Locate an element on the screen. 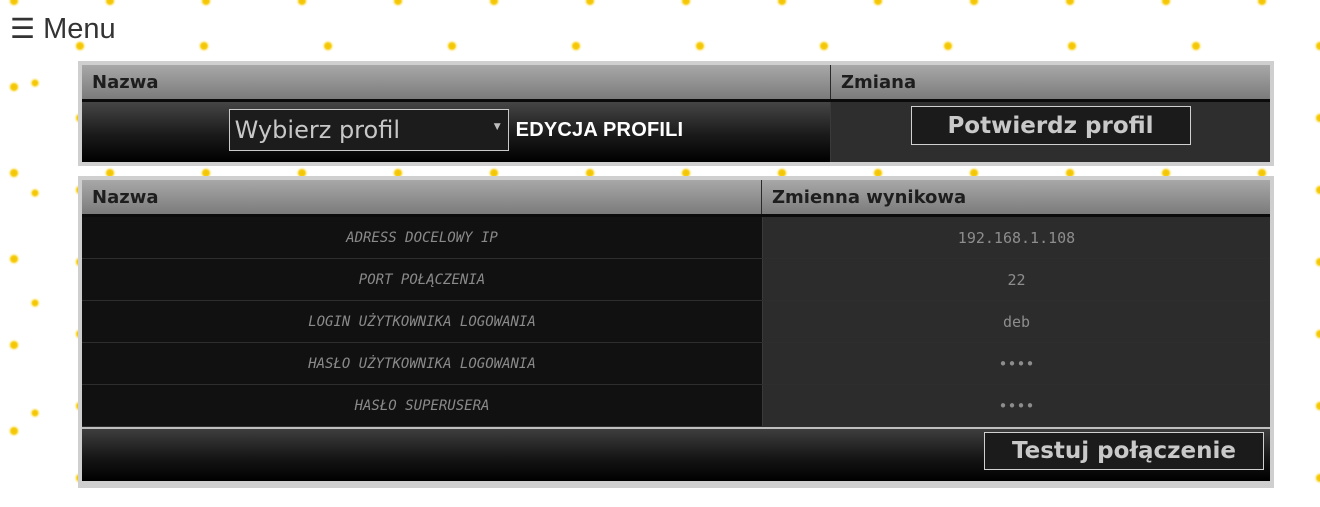  hamburger-icon: ☰ is located at coordinates (23, 28).